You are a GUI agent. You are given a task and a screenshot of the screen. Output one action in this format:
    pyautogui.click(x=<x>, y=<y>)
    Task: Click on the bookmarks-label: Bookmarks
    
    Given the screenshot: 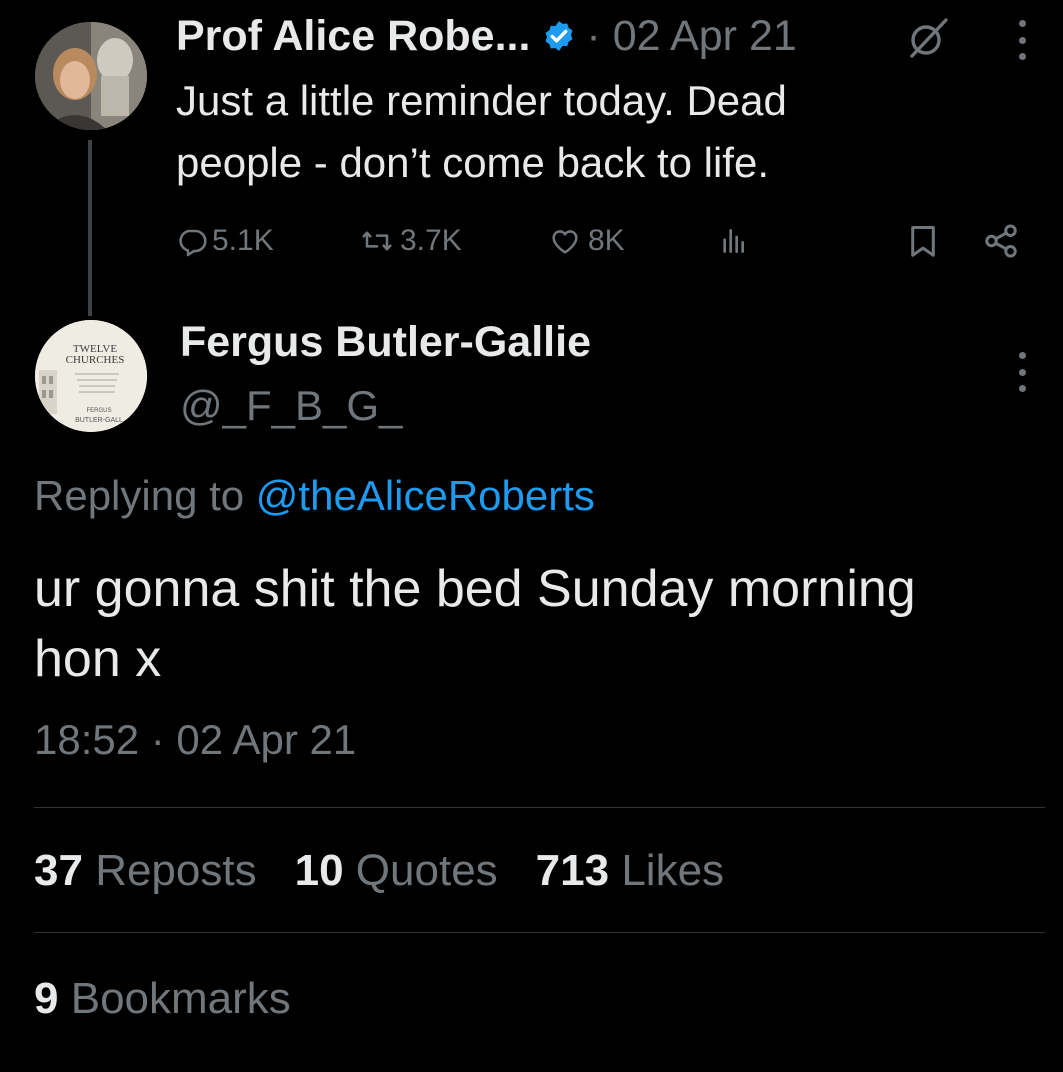 What is the action you would take?
    pyautogui.click(x=180, y=998)
    